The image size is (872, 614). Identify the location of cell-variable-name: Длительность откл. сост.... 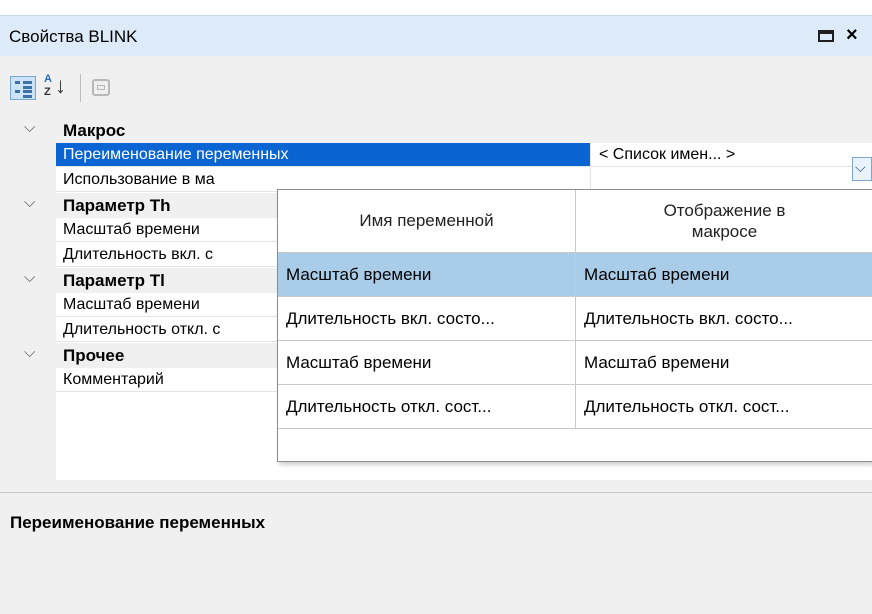
(388, 407).